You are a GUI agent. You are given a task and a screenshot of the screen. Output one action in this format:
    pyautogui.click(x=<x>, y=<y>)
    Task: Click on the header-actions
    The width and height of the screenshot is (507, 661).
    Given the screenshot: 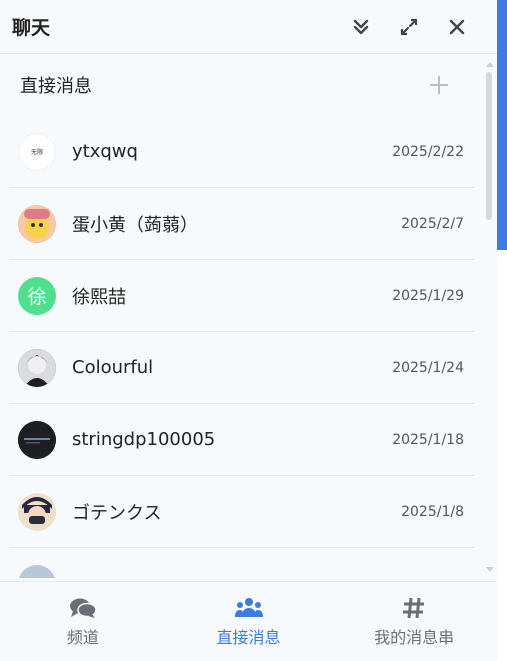 What is the action you would take?
    pyautogui.click(x=409, y=27)
    